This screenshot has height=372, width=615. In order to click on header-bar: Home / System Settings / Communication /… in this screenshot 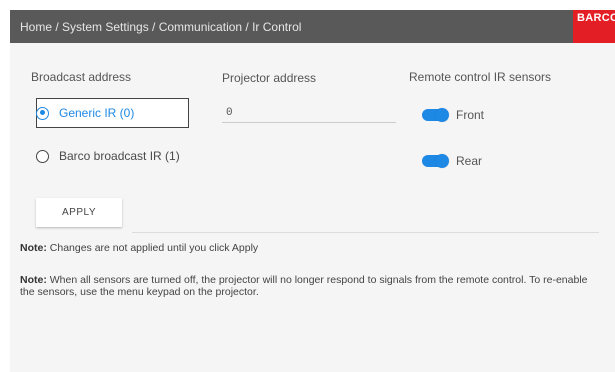, I will do `click(312, 26)`.